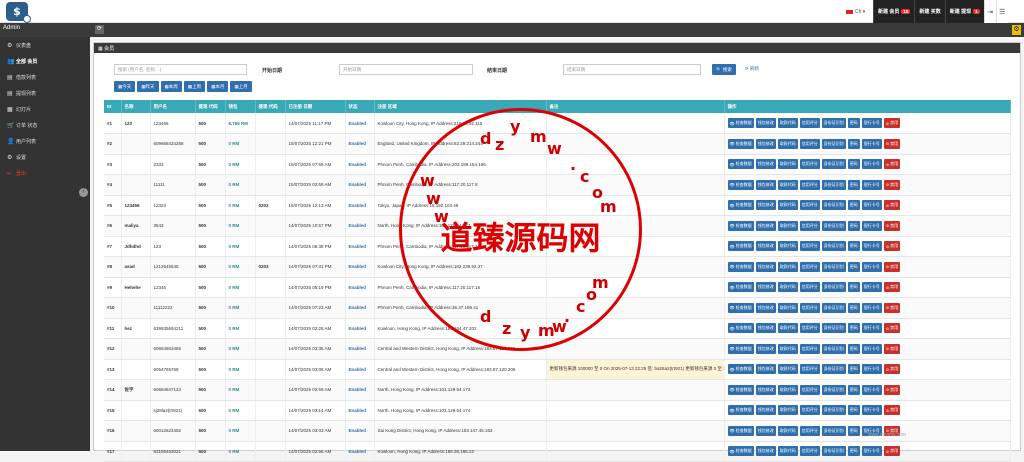  Describe the element at coordinates (360, 106) in the screenshot. I see `column-header: 状态` at that location.